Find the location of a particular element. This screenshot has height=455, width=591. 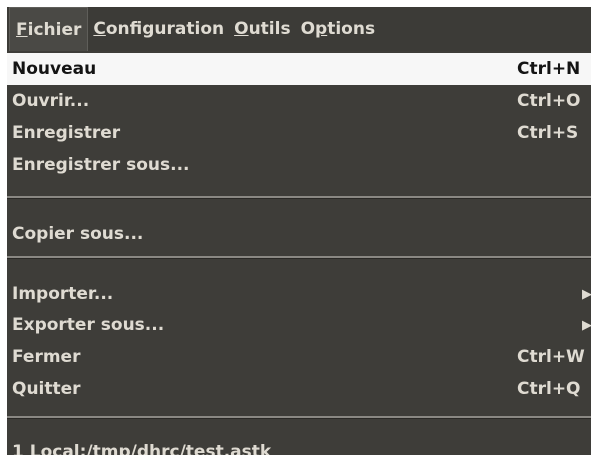

menu-item-recent-file-label: 1 Local:/tmp/dhrc/test.astk is located at coordinates (142, 448).